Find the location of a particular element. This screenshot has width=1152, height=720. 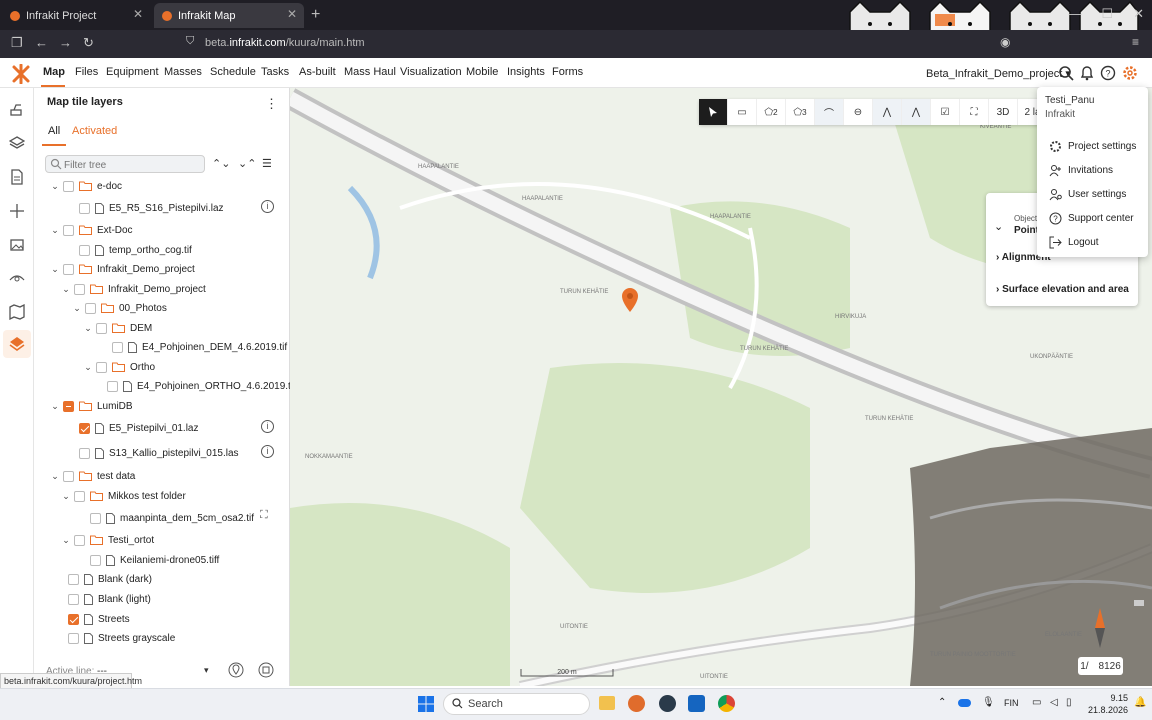

tree-node: temp_ortho_cog.tif is located at coordinates (129, 250).